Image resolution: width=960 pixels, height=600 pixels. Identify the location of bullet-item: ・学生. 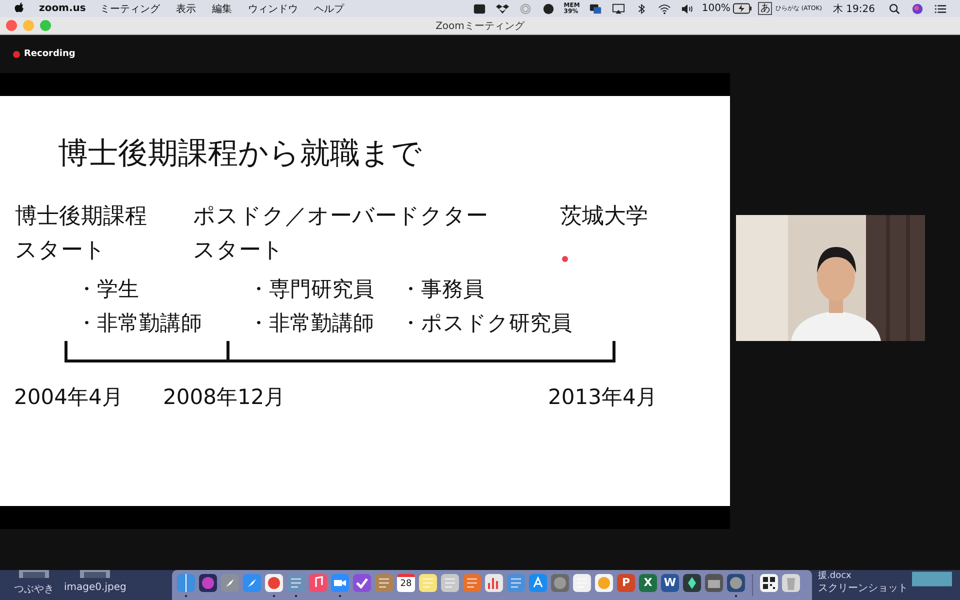
(108, 289).